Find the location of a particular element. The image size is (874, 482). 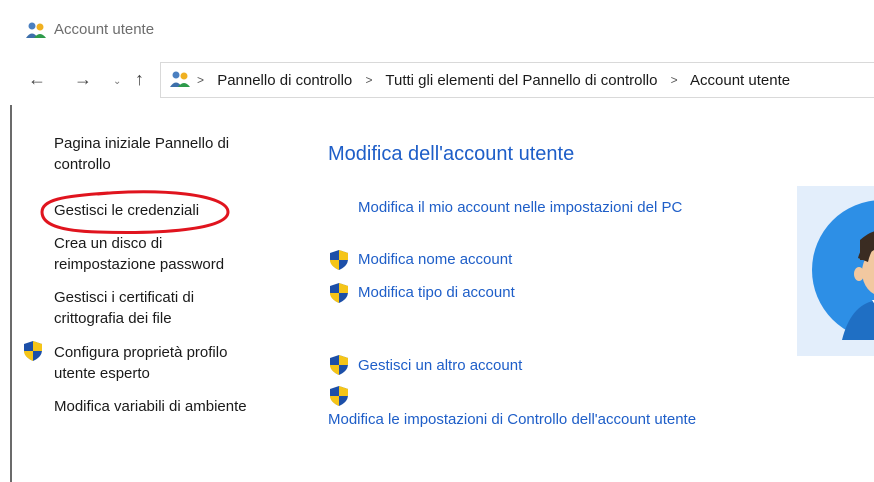

annotation-circle is located at coordinates (135, 212).